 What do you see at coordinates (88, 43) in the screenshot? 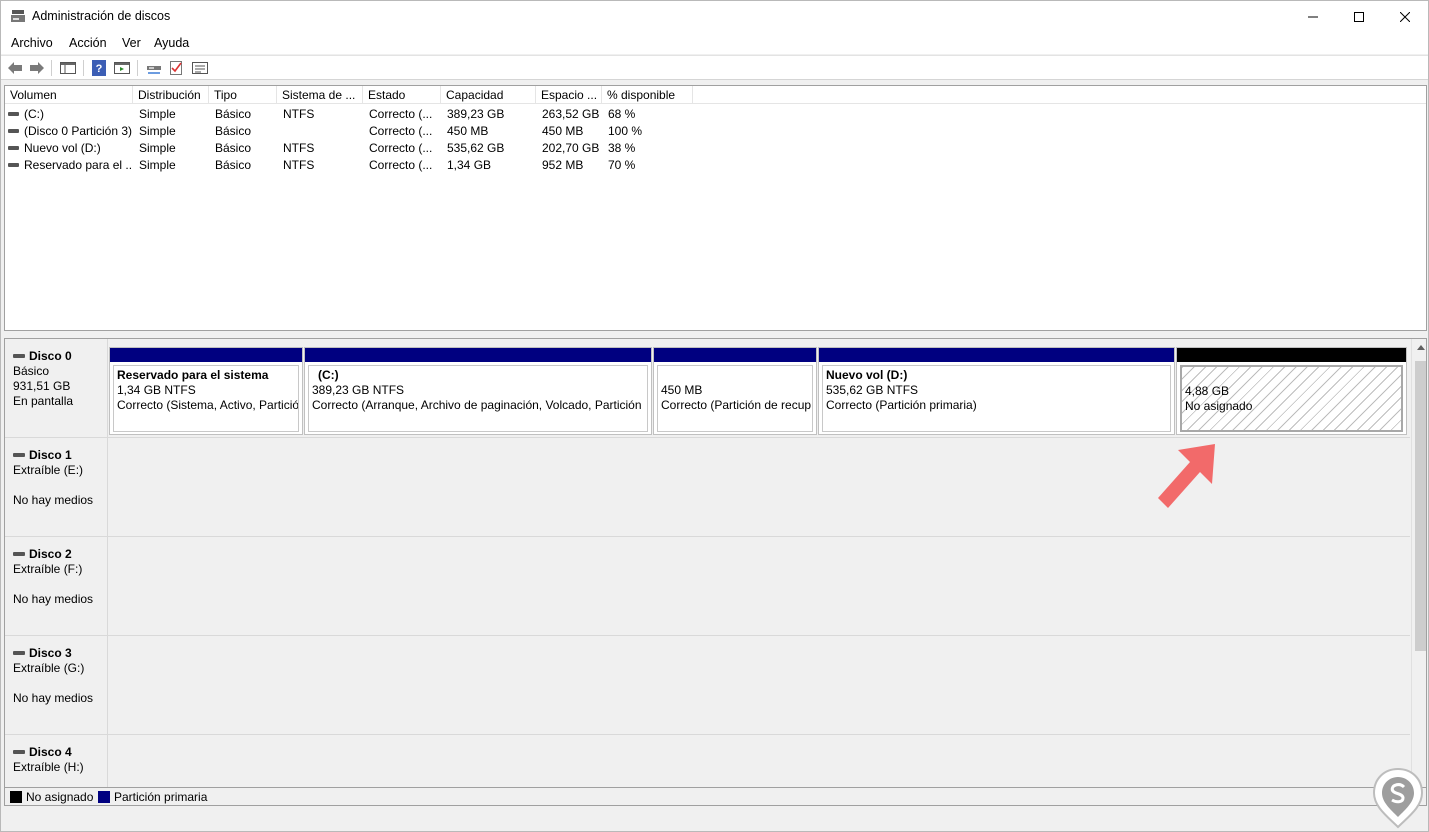
I see `menu-accion: Acción` at bounding box center [88, 43].